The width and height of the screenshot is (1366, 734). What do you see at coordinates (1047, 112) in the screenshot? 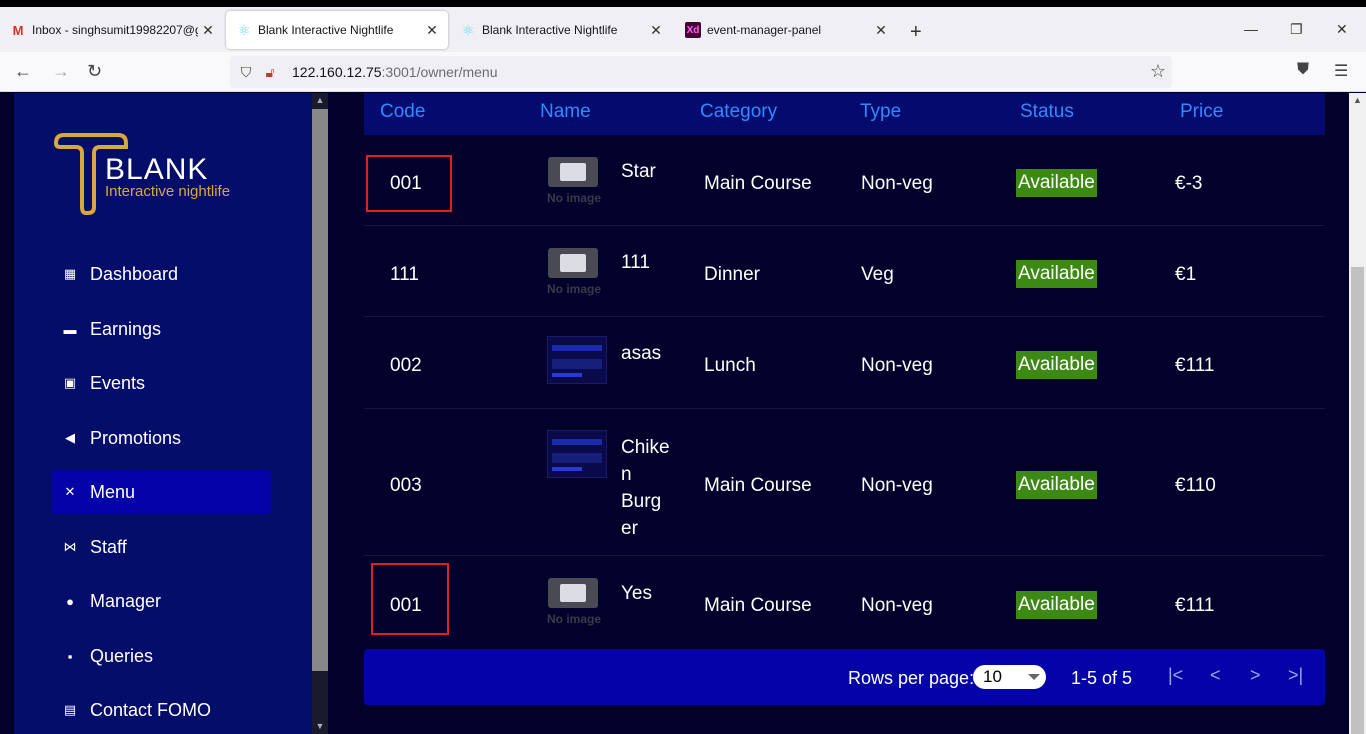
I see `column-header-status: Status` at bounding box center [1047, 112].